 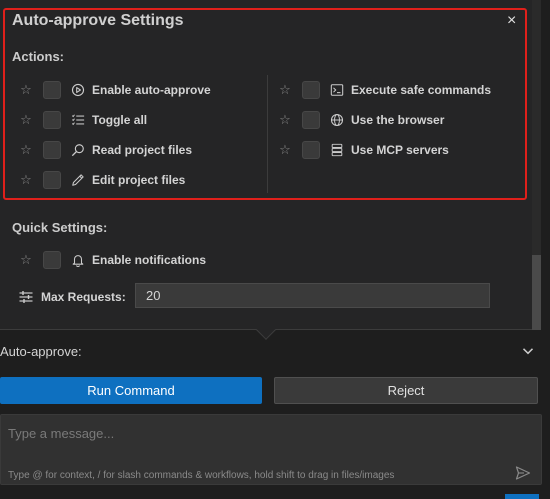 I want to click on chevron-down-icon, so click(x=528, y=351).